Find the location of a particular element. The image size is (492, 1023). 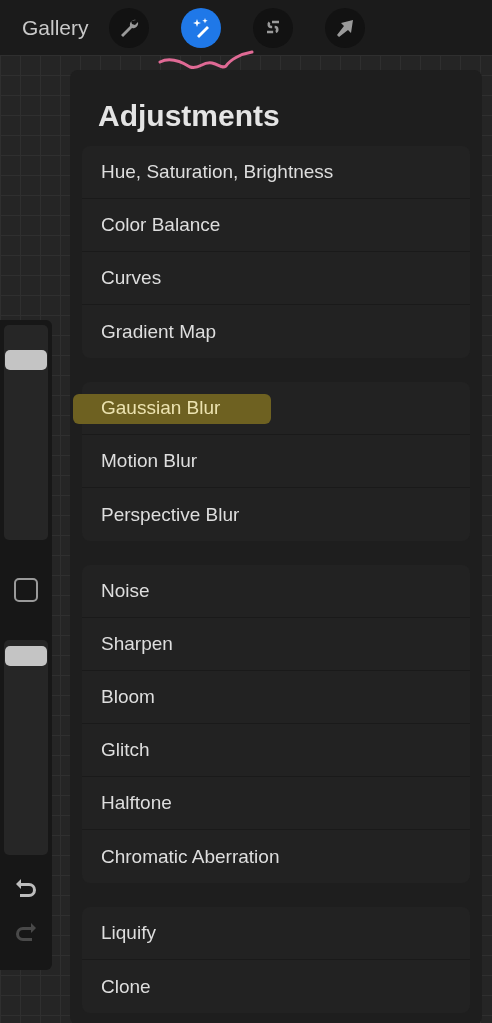

brush-size-slider is located at coordinates (26, 432).